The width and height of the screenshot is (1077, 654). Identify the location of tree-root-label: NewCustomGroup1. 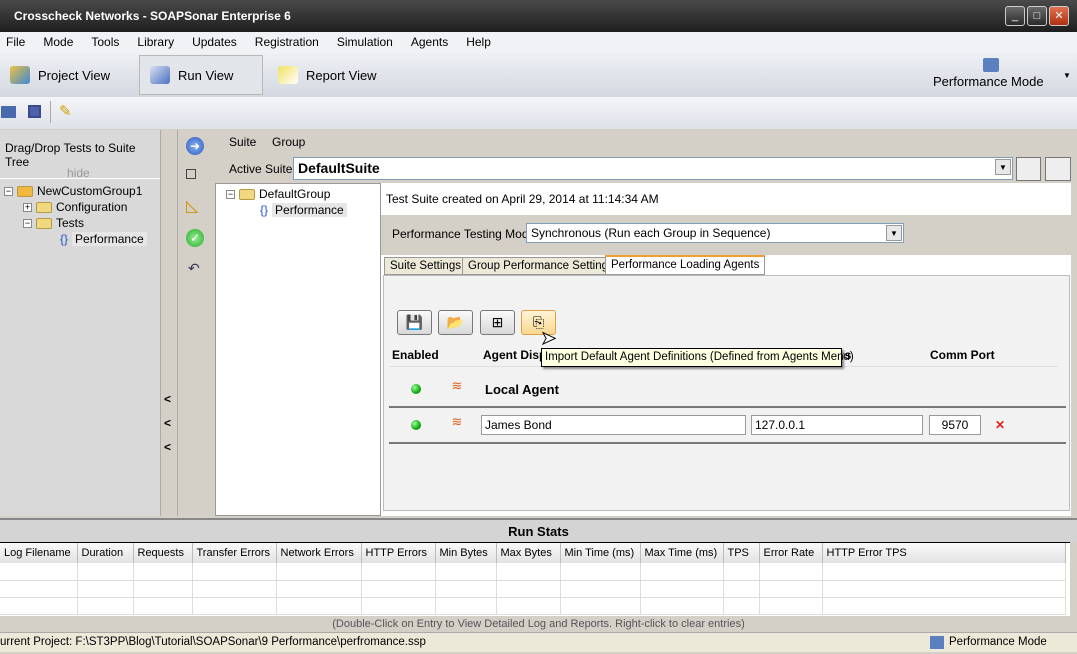
(90, 191).